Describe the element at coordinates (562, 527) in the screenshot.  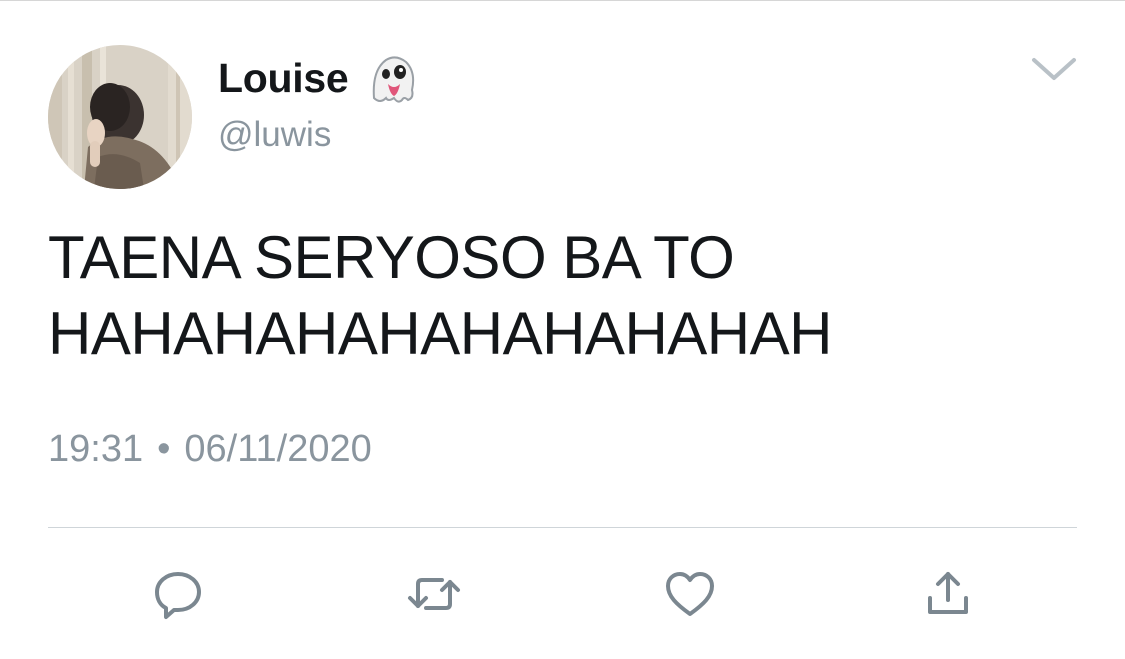
I see `actions-divider` at that location.